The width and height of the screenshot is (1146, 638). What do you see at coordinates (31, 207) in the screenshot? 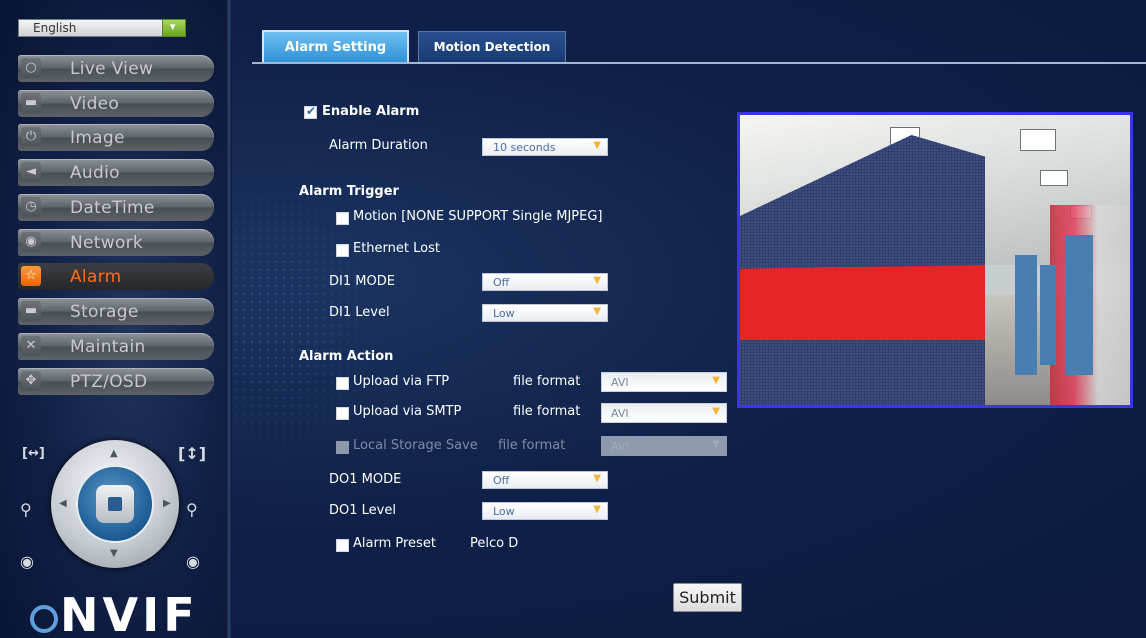
I see `clock-icon: ◷` at bounding box center [31, 207].